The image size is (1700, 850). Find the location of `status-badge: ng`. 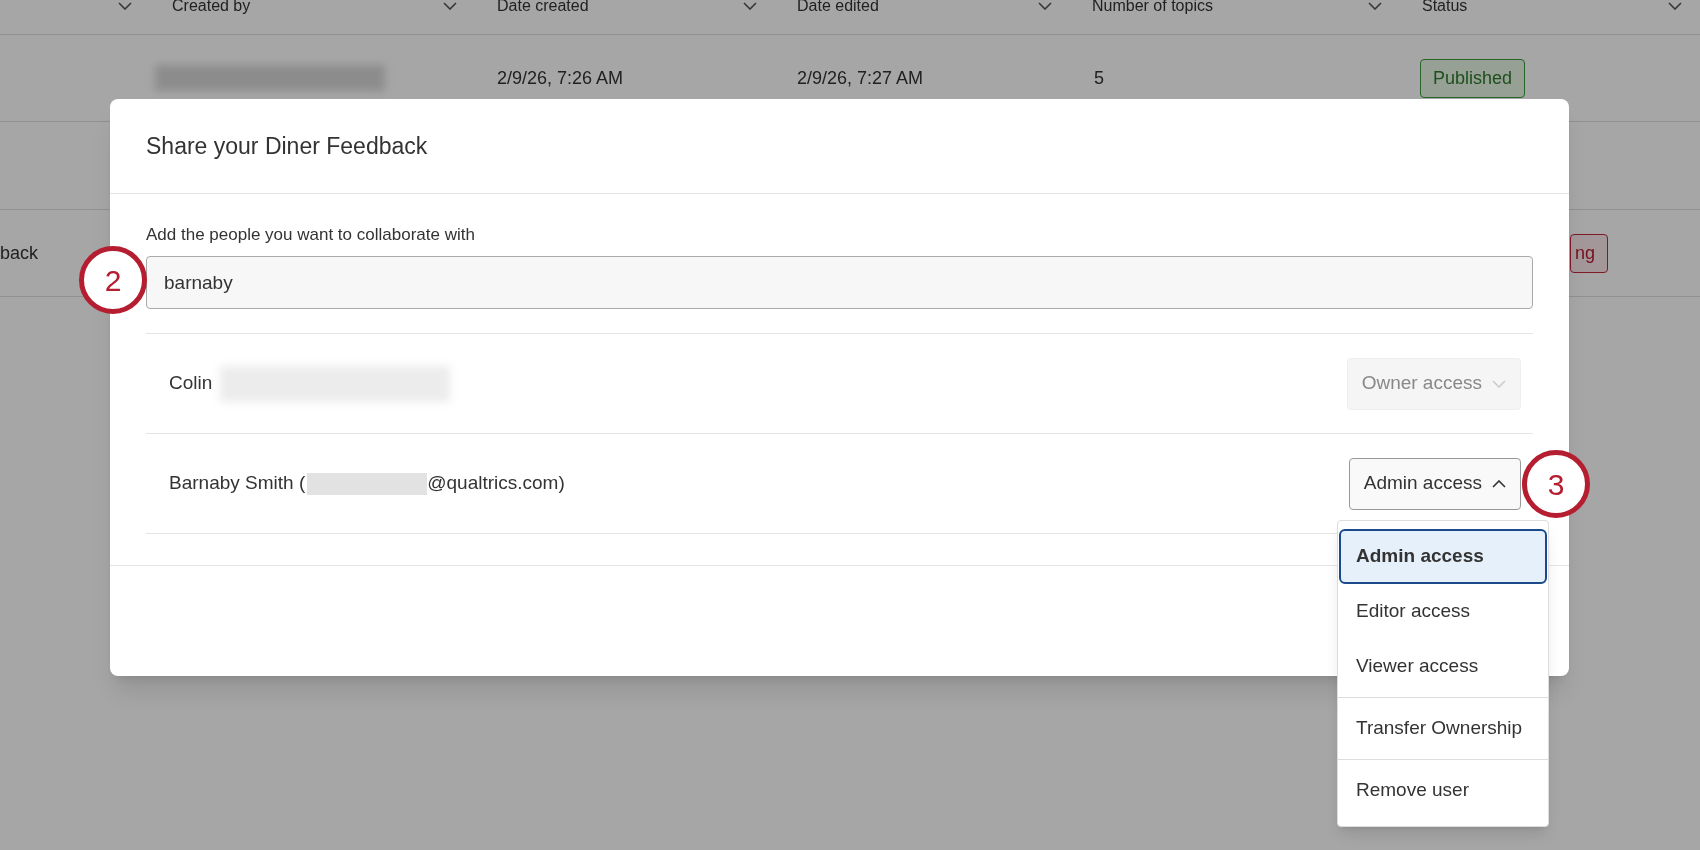

status-badge: ng is located at coordinates (1589, 253).